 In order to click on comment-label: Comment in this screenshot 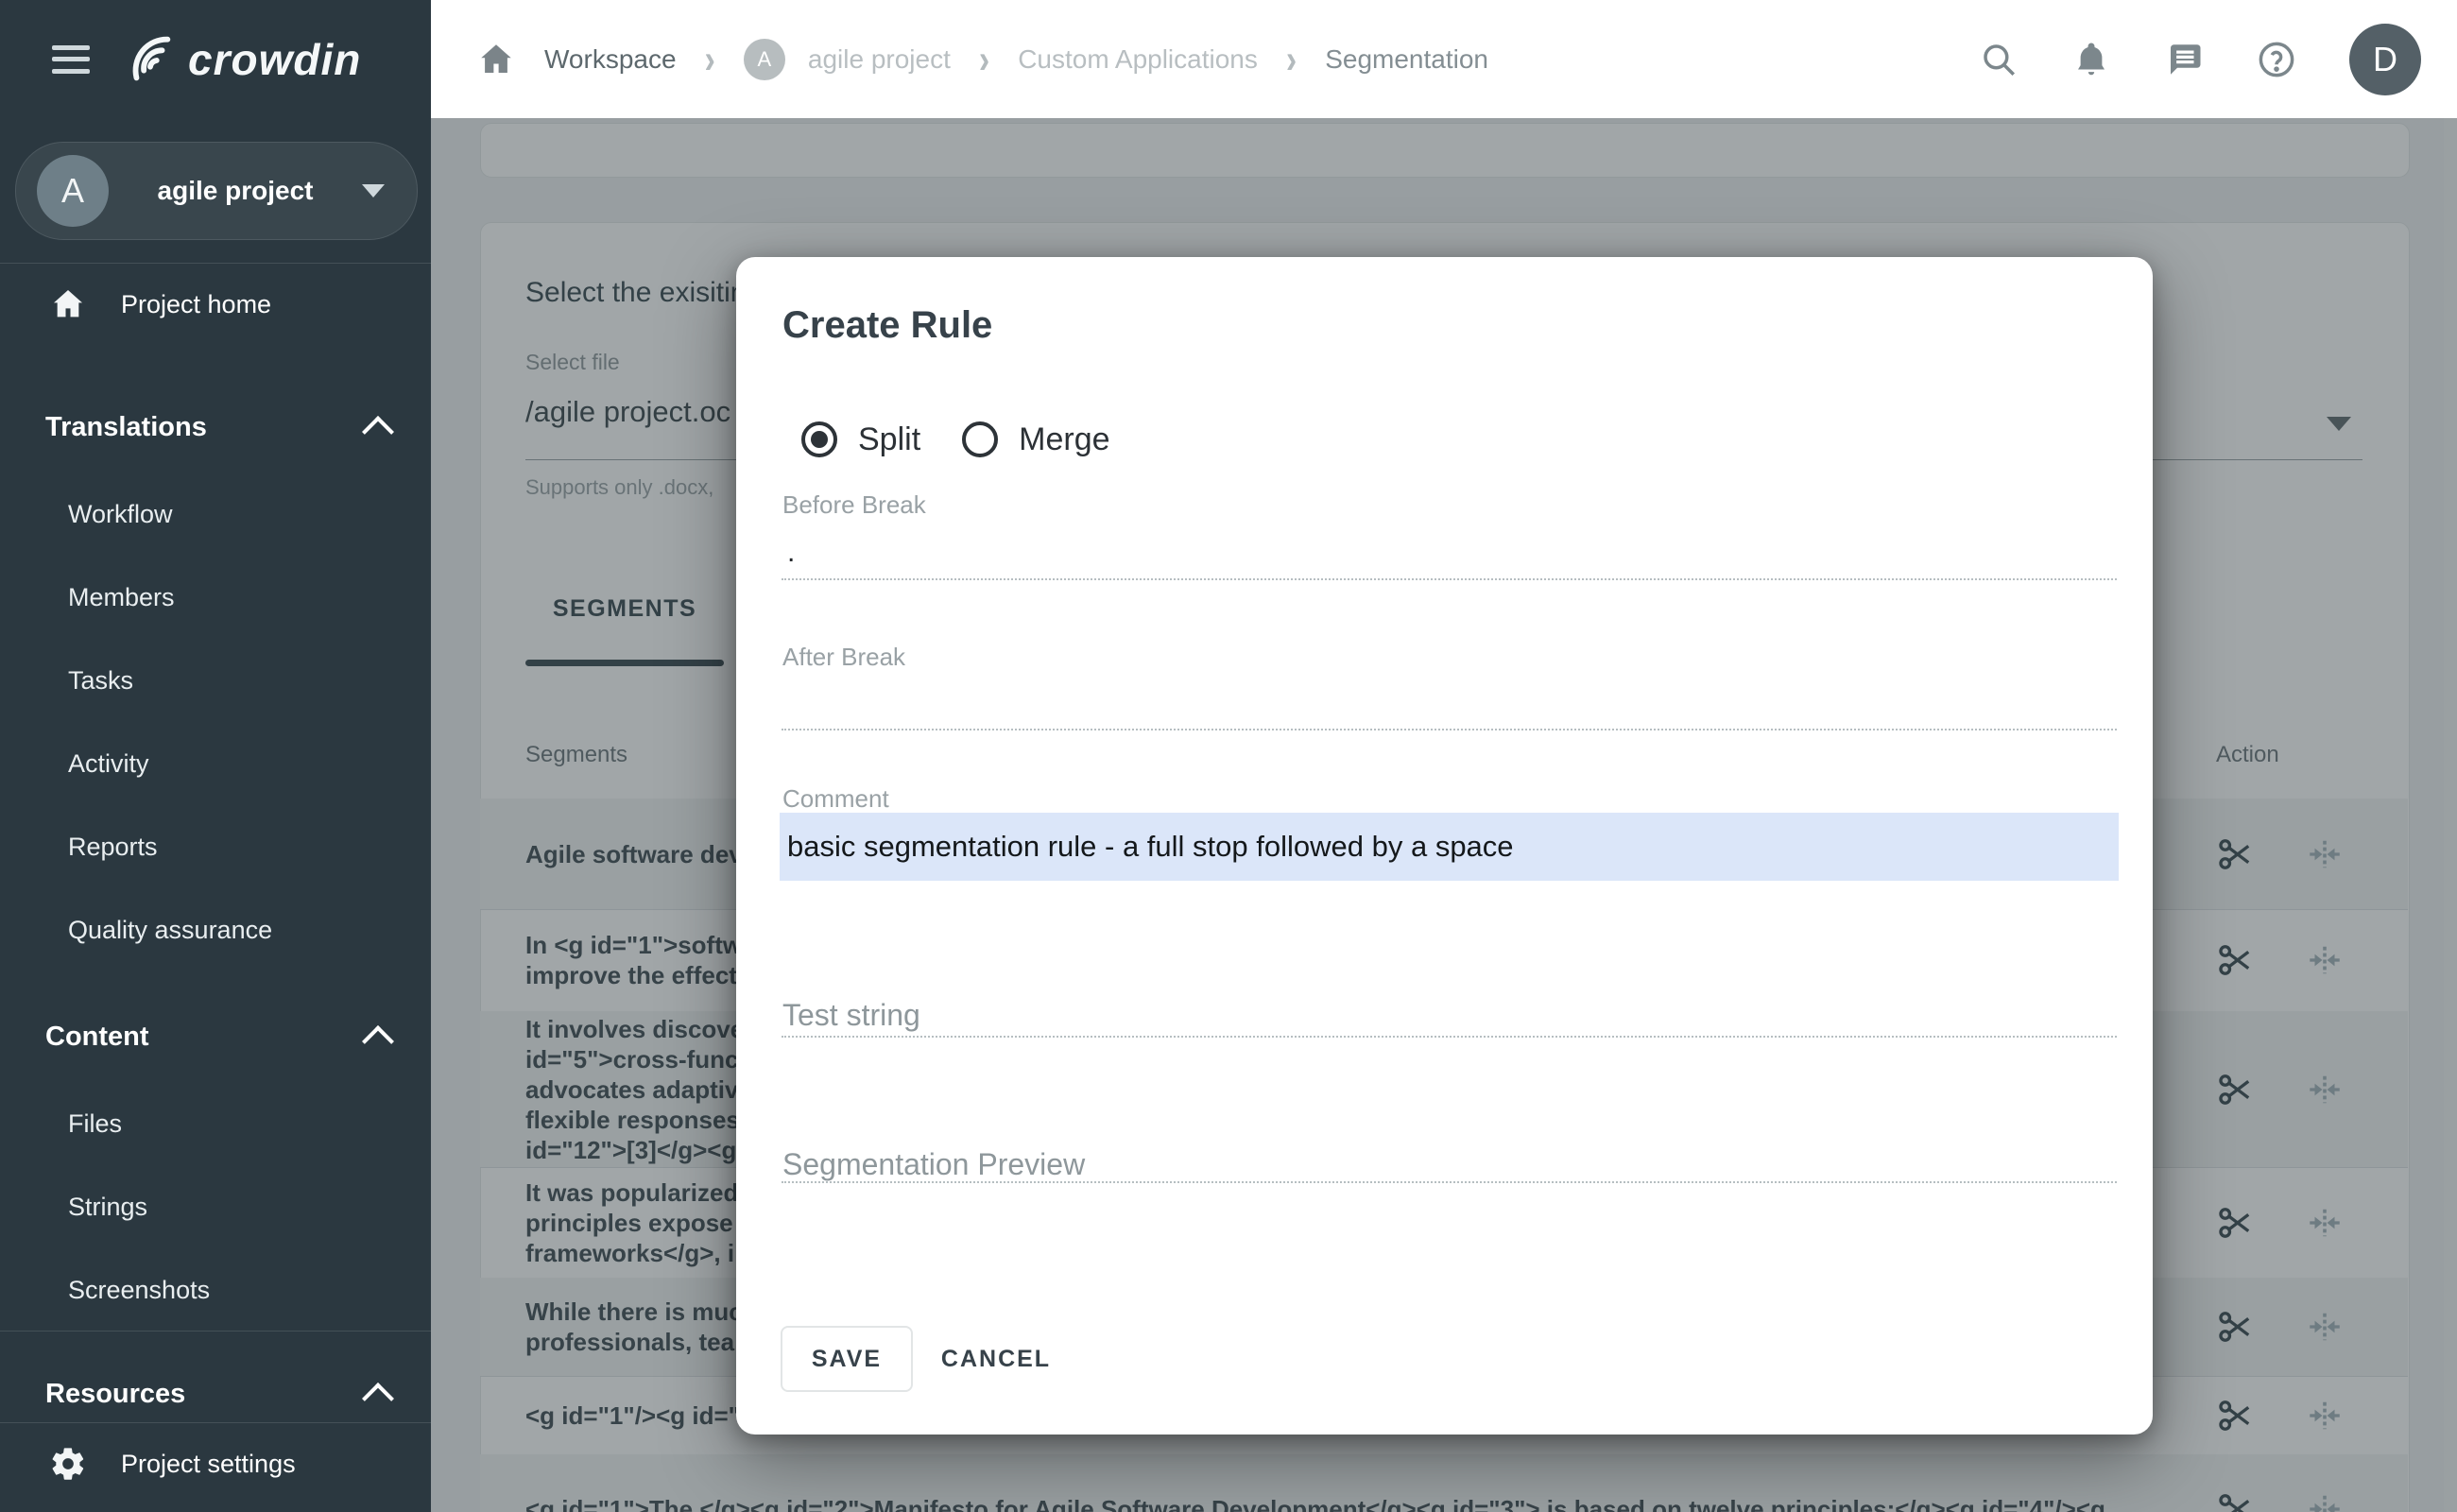, I will do `click(835, 798)`.